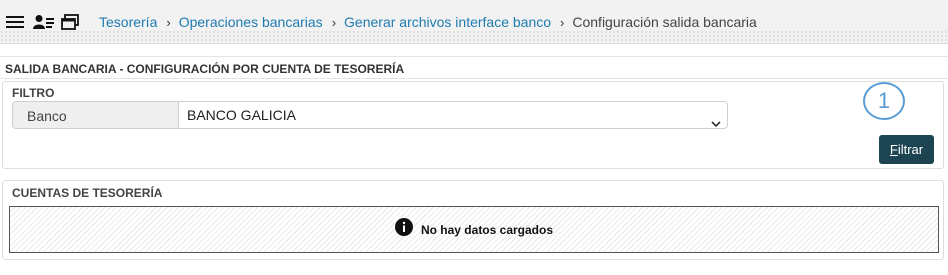 The image size is (948, 275). Describe the element at coordinates (44, 22) in the screenshot. I see `user-card-icon` at that location.